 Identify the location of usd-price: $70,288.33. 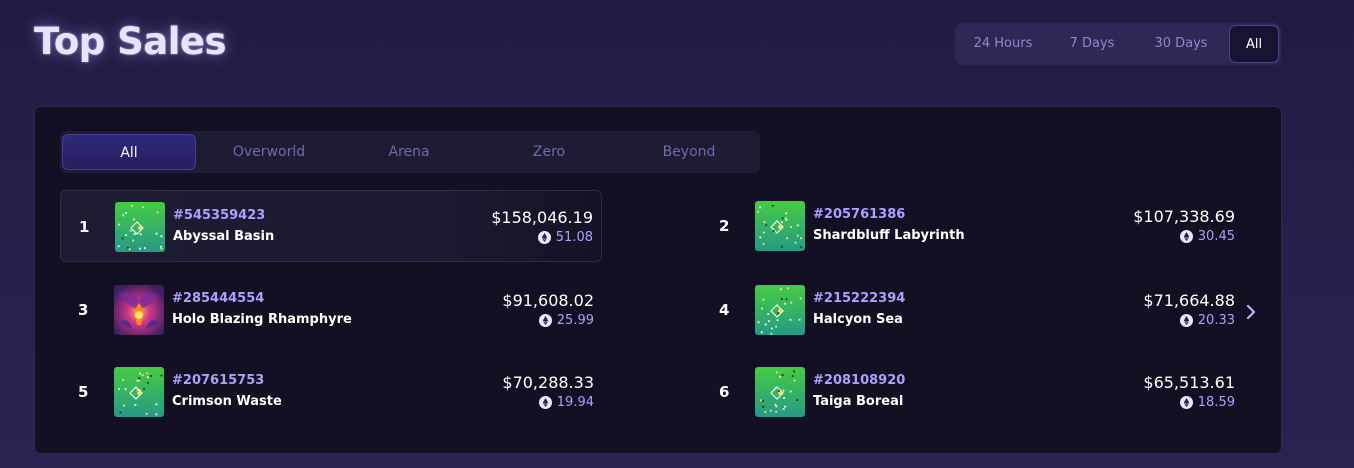
(548, 382).